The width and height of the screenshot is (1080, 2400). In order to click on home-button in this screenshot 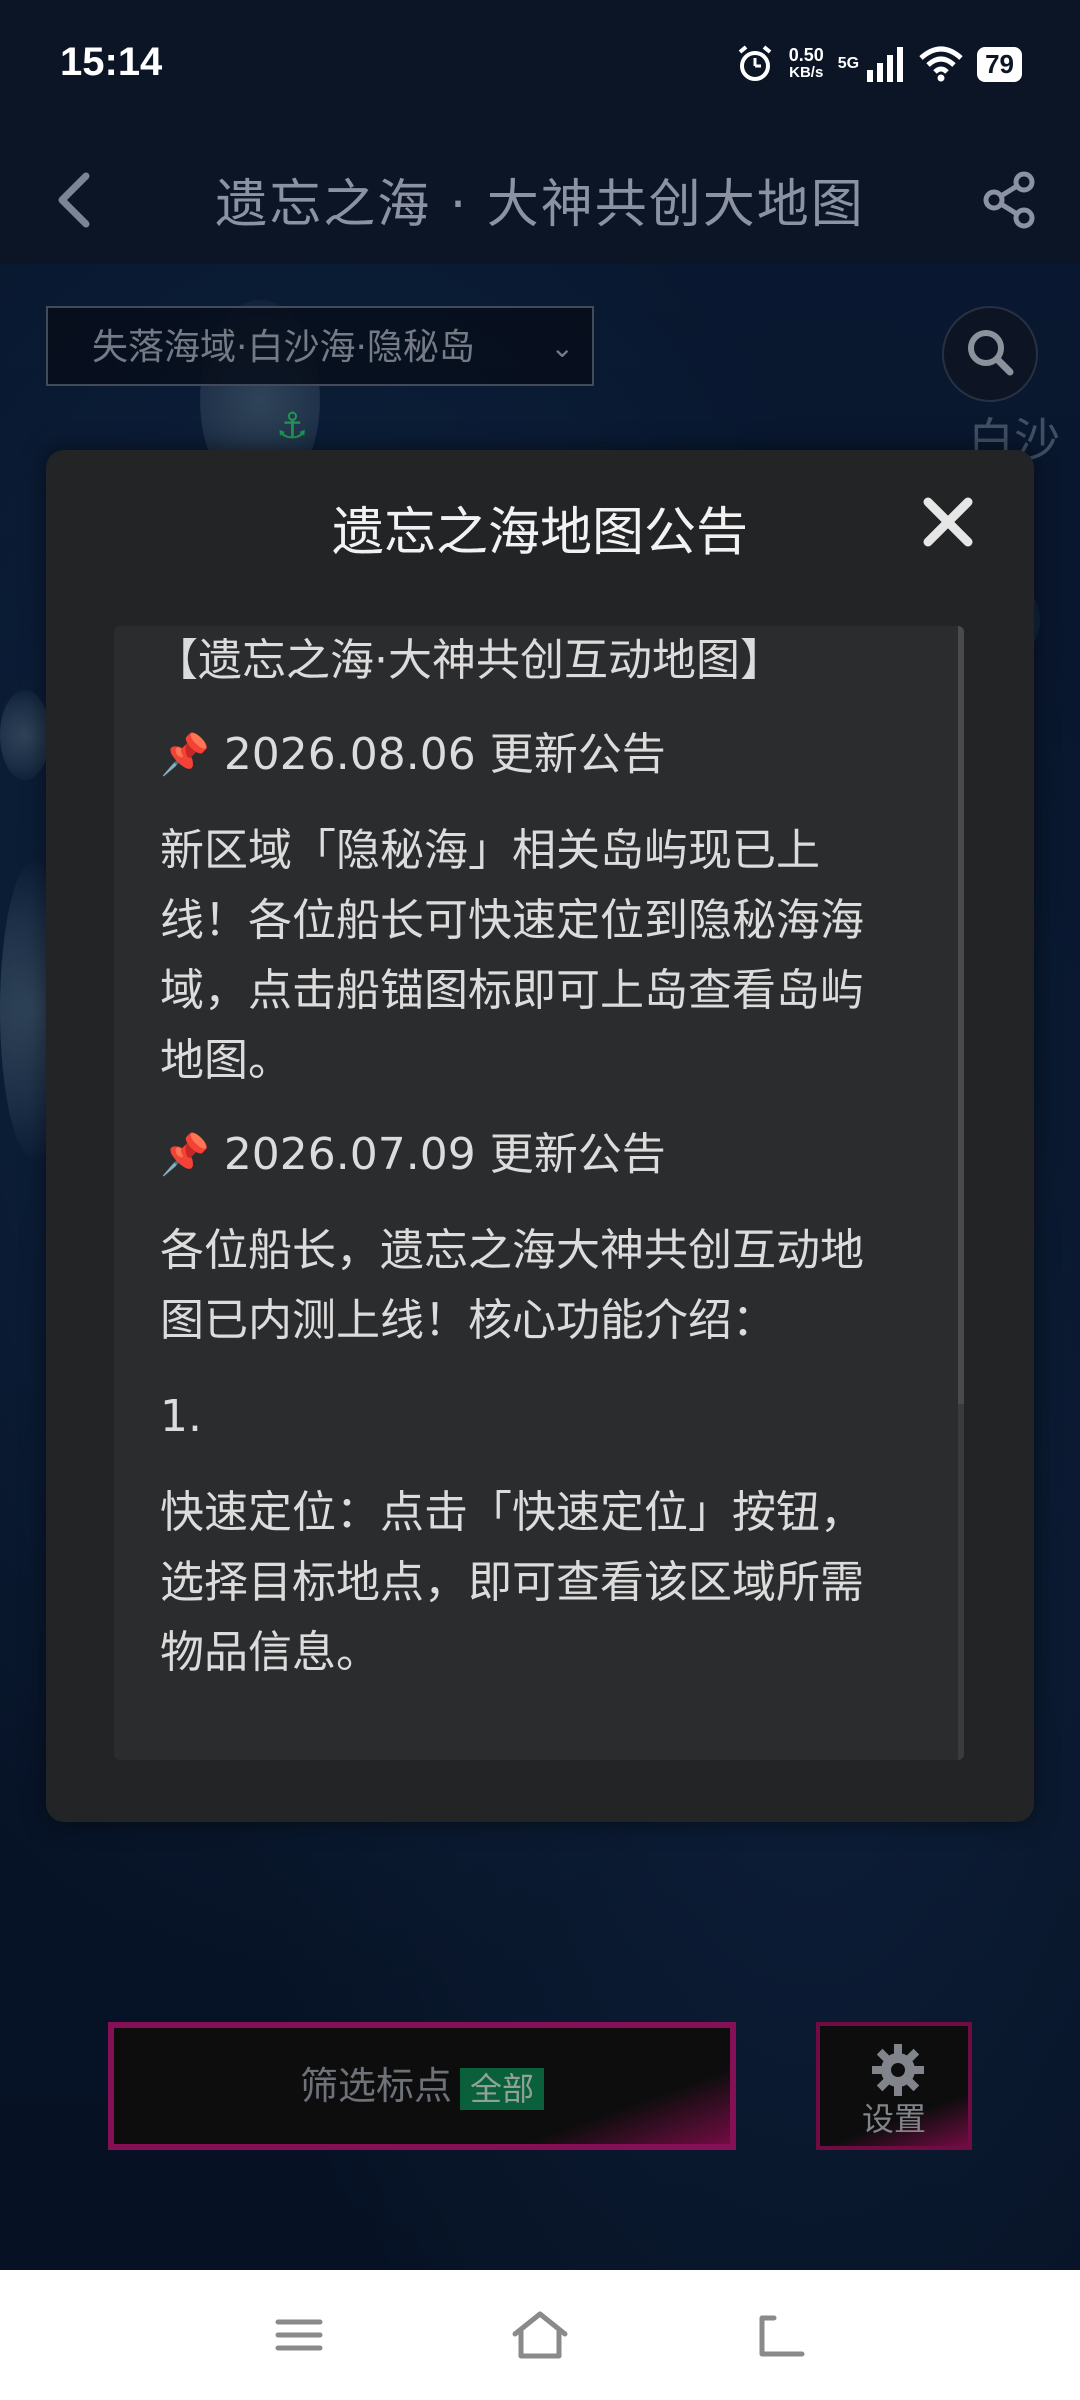, I will do `click(540, 2335)`.